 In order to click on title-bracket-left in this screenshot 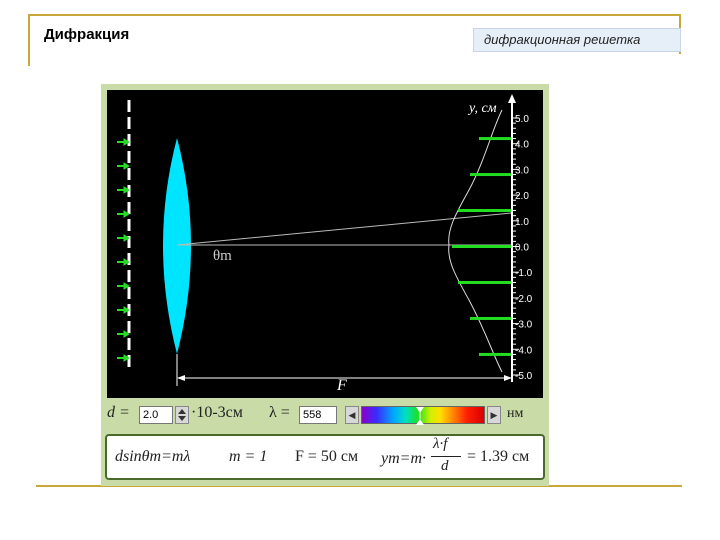, I will do `click(29, 40)`.